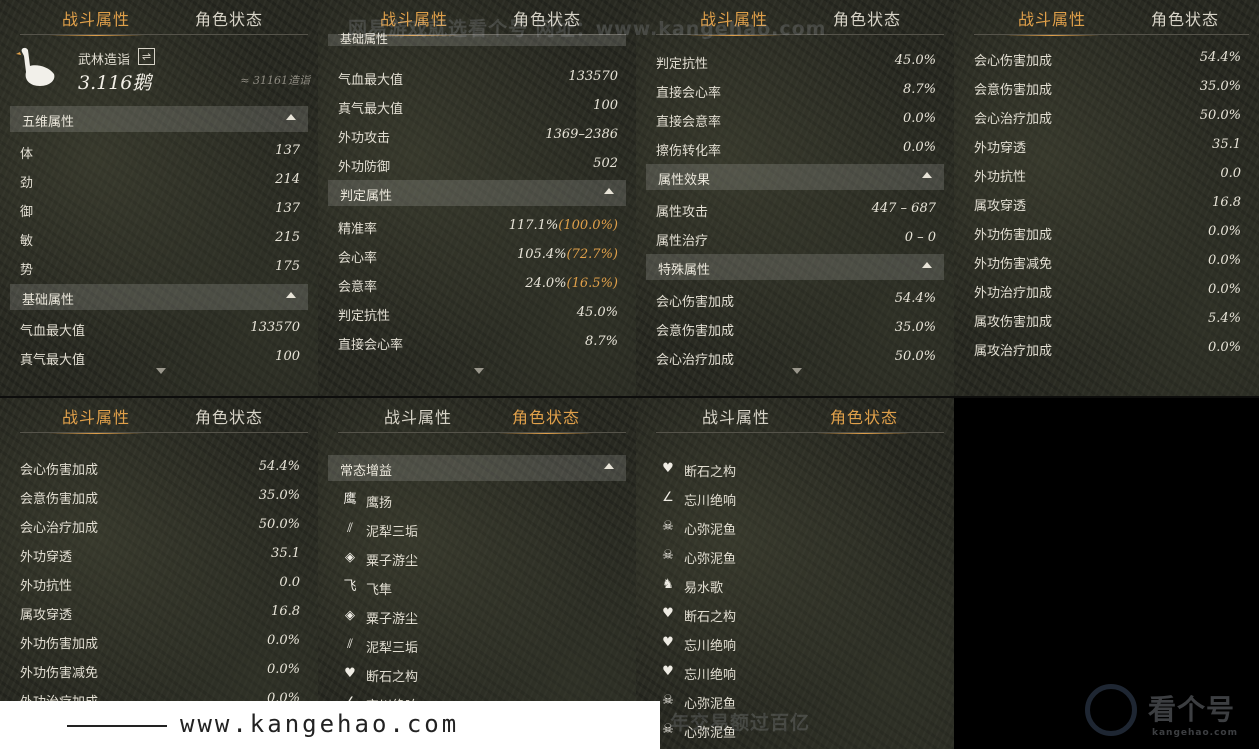  I want to click on stat-label: 会心治疗加成, so click(695, 360).